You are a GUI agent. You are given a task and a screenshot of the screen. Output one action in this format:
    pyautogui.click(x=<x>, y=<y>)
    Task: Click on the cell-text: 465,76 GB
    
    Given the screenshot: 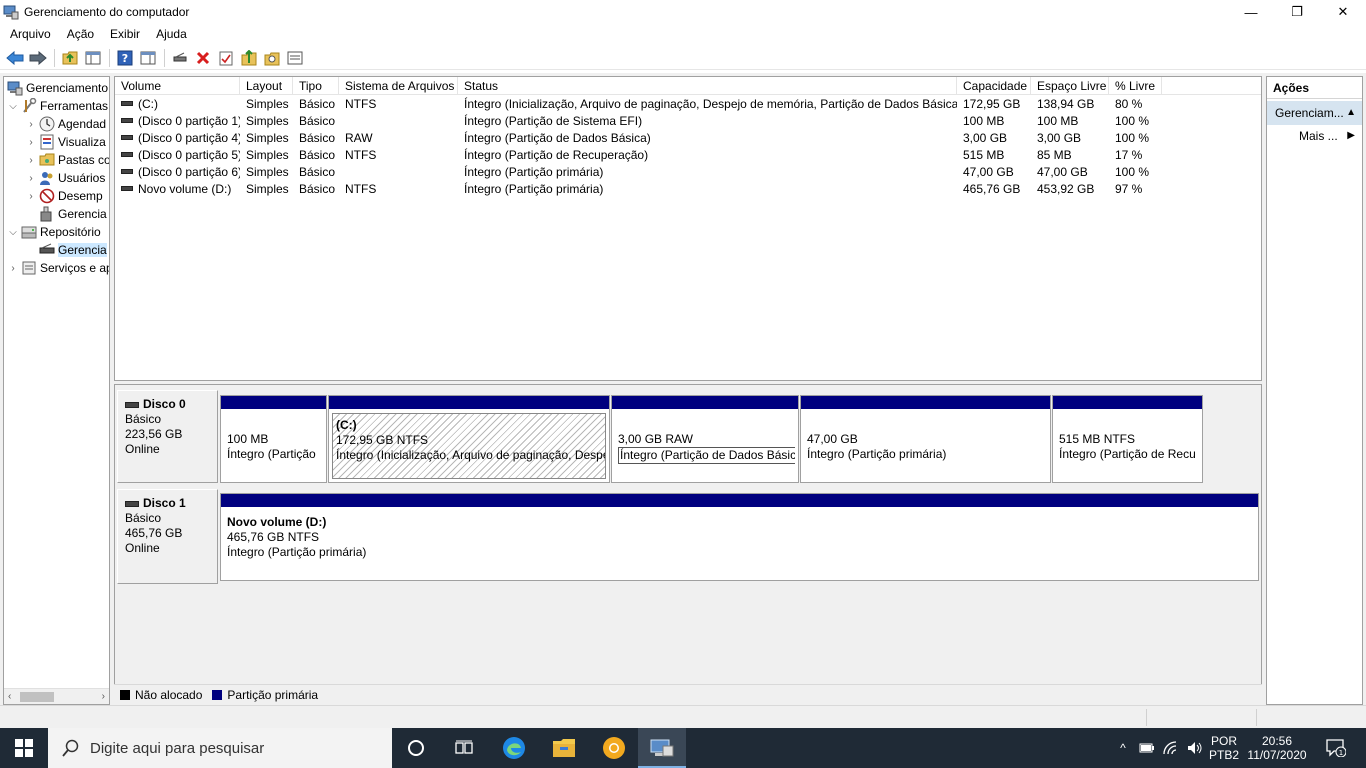 What is the action you would take?
    pyautogui.click(x=992, y=189)
    